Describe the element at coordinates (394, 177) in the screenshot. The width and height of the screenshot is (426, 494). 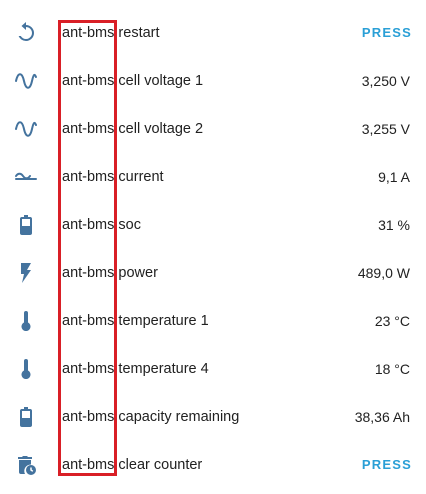
I see `entity-value: 9,1 A` at that location.